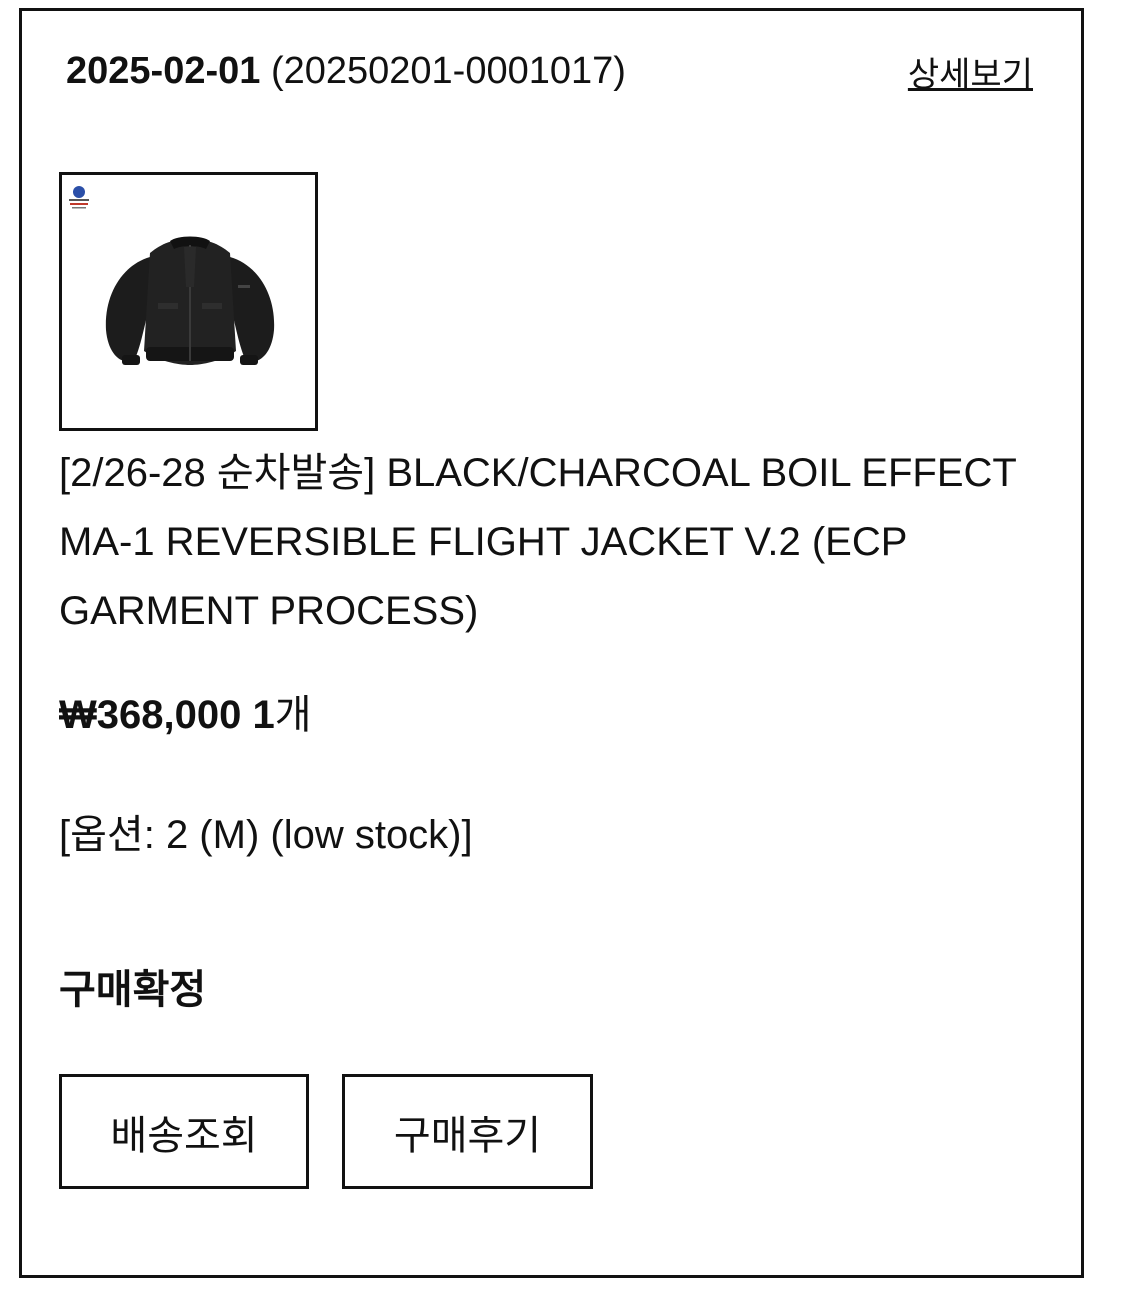 This screenshot has width=1125, height=1306. What do you see at coordinates (293, 715) in the screenshot?
I see `quantity-unit: 개` at bounding box center [293, 715].